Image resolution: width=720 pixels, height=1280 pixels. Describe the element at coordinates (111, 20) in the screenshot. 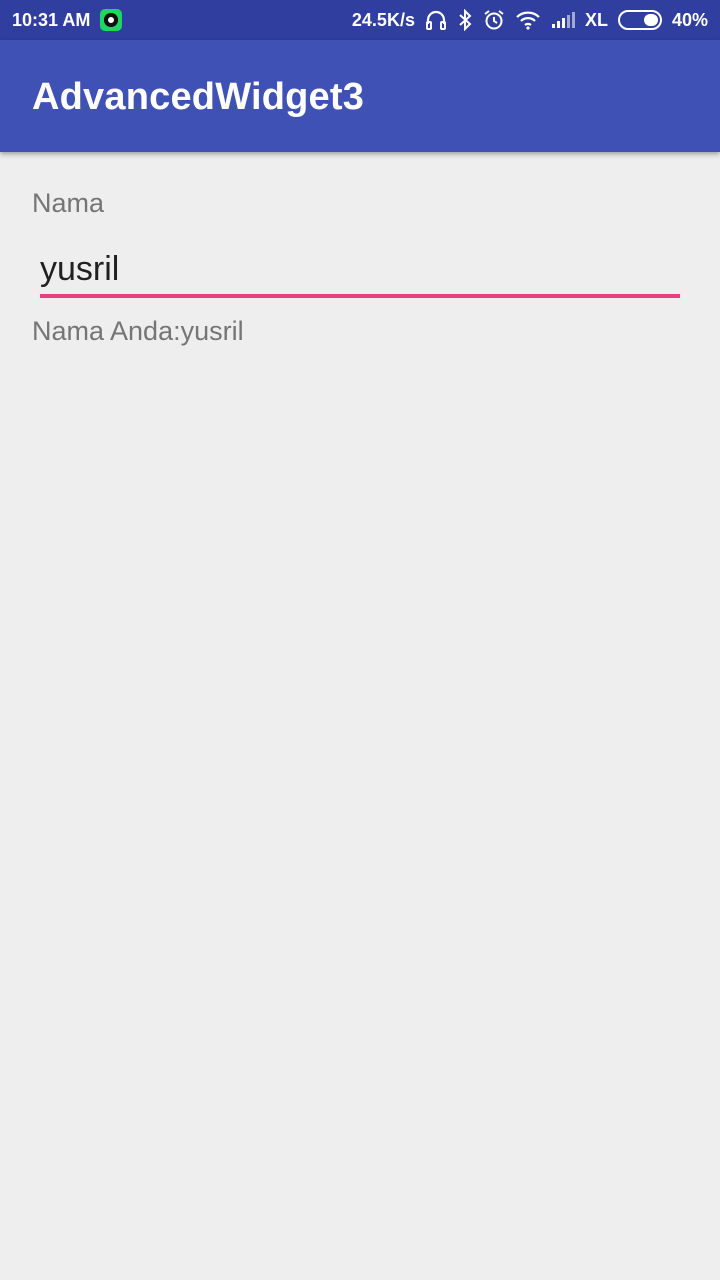

I see `app-notification-icon` at that location.